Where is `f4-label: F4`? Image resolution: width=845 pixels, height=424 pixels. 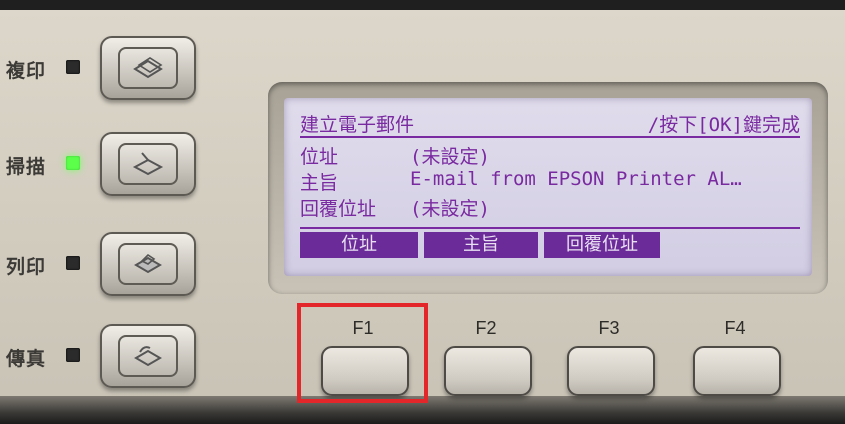 f4-label: F4 is located at coordinates (735, 328).